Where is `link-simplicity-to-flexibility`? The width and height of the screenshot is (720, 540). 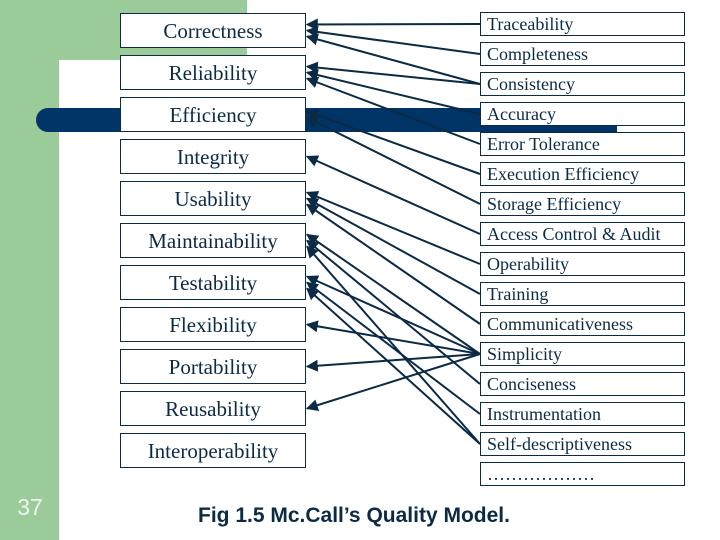
link-simplicity-to-flexibility is located at coordinates (393, 337).